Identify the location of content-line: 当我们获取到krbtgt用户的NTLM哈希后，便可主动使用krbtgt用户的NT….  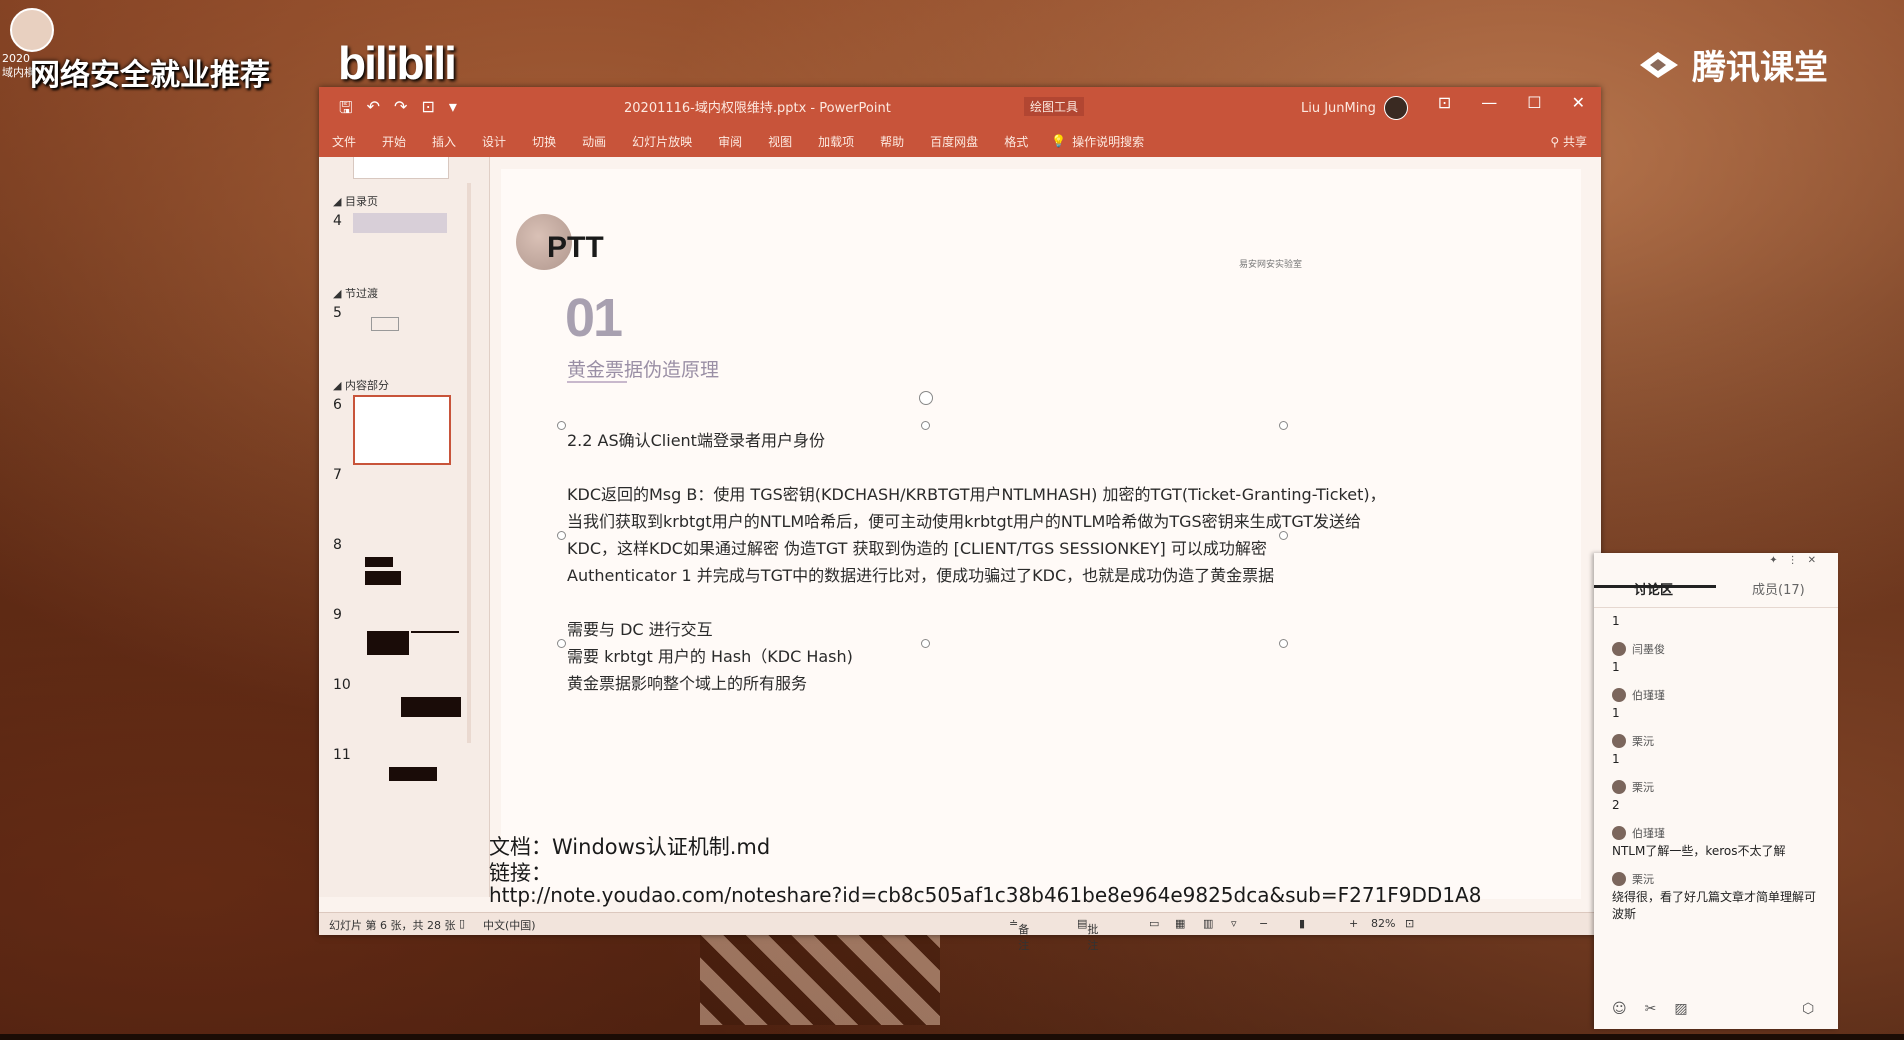
(964, 520).